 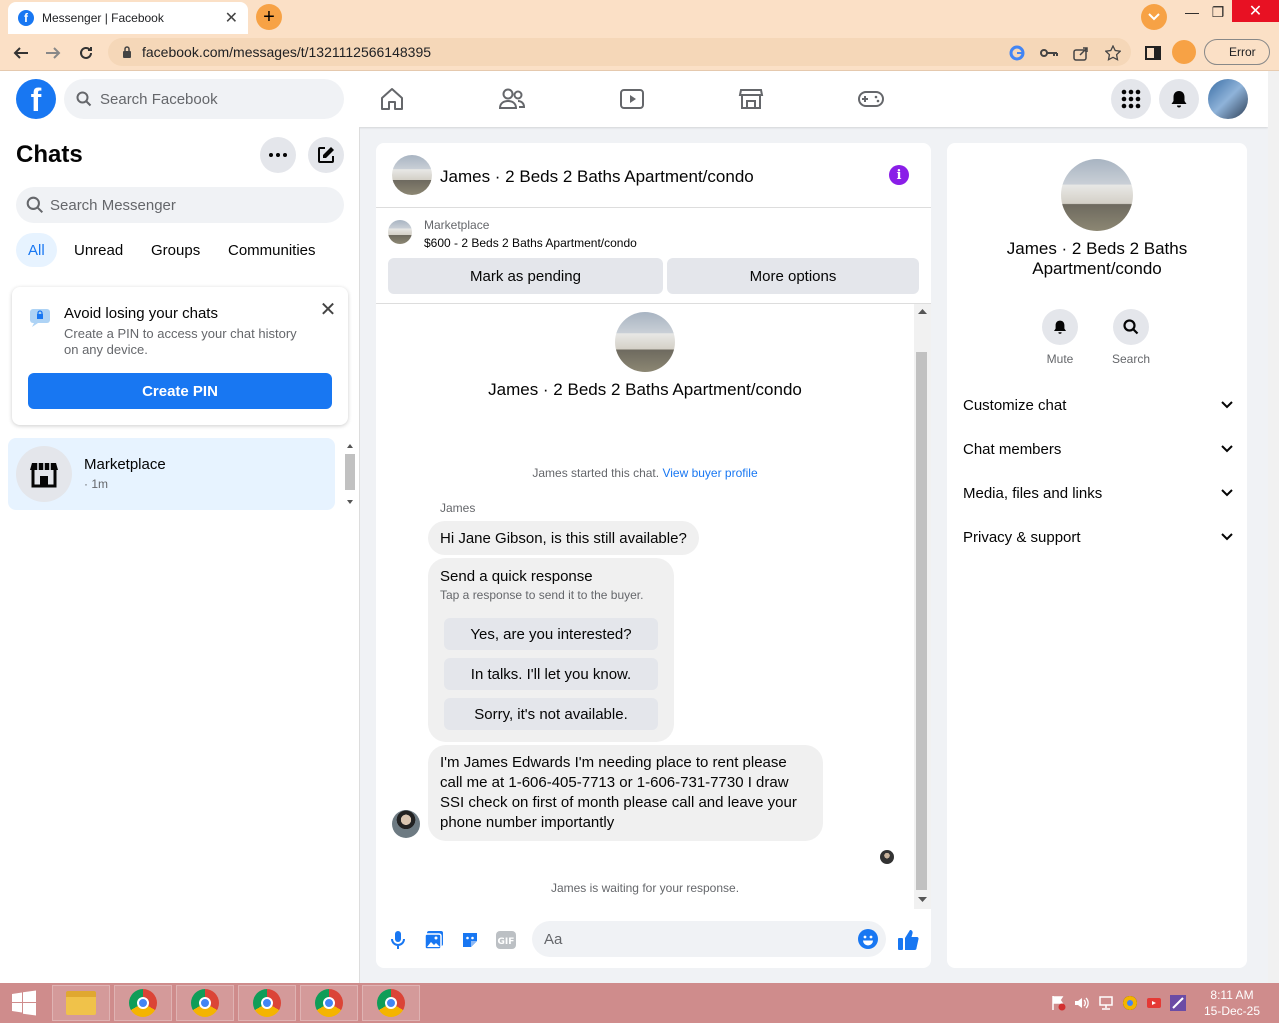 What do you see at coordinates (1232, 1003) in the screenshot?
I see `system-clock: 8:11 AM 15-Dec-25` at bounding box center [1232, 1003].